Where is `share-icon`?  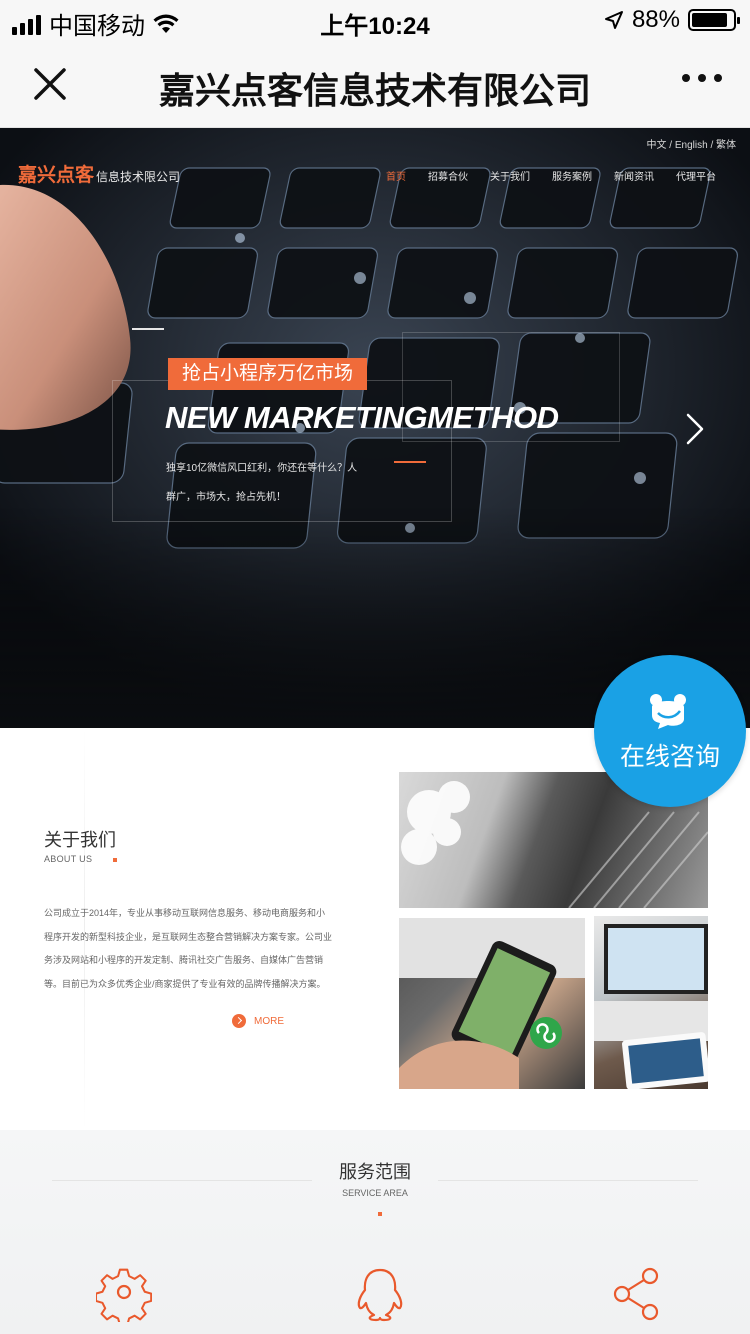 share-icon is located at coordinates (636, 1294).